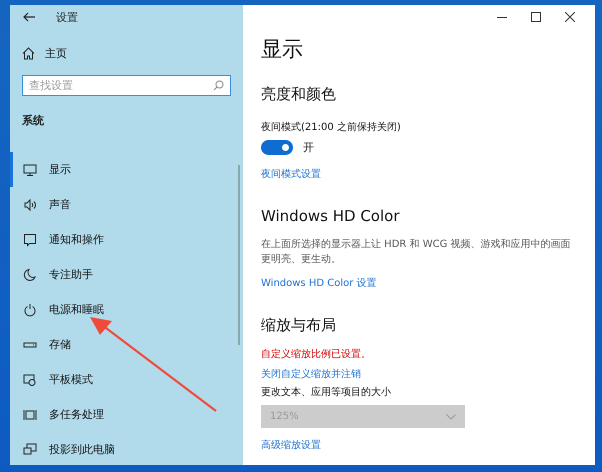  I want to click on link: Windows HD Color 设置, so click(319, 283).